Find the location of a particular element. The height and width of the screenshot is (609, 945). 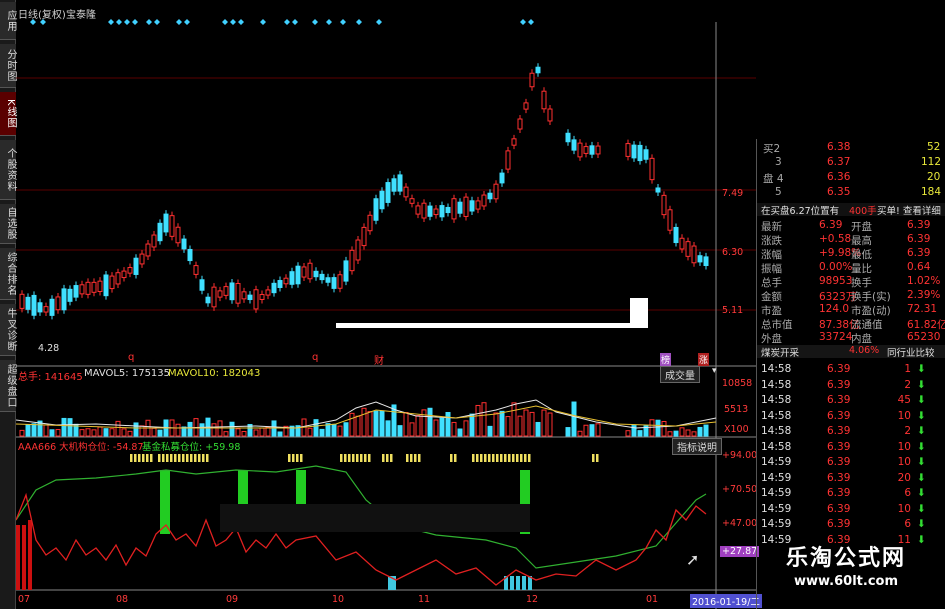

quote-row: 市盈 124.0 市盈(动) 72.31 is located at coordinates (851, 310).